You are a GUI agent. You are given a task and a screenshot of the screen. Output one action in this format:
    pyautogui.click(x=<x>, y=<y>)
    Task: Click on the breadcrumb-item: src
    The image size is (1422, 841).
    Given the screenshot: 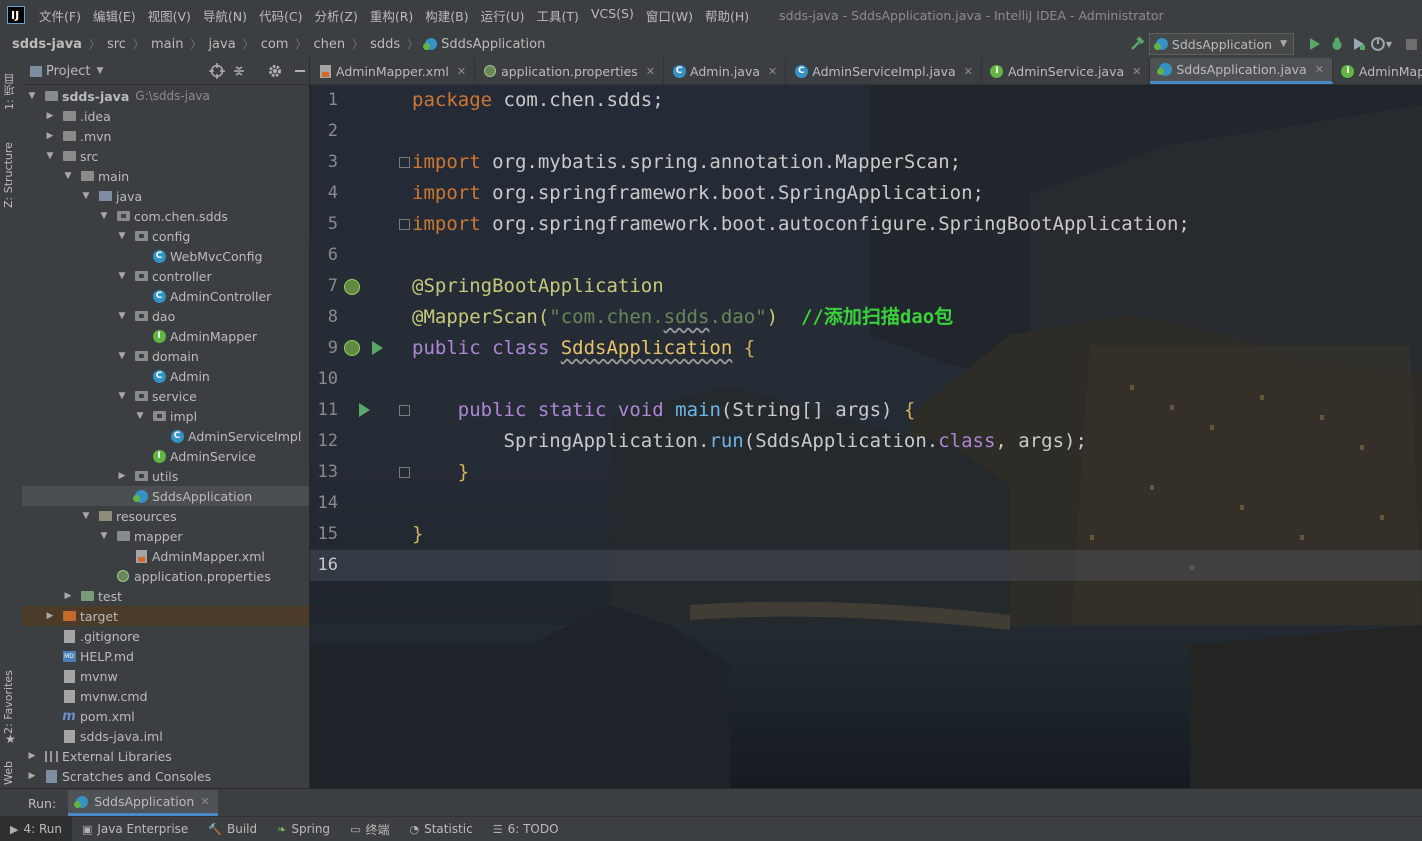 What is the action you would take?
    pyautogui.click(x=116, y=44)
    